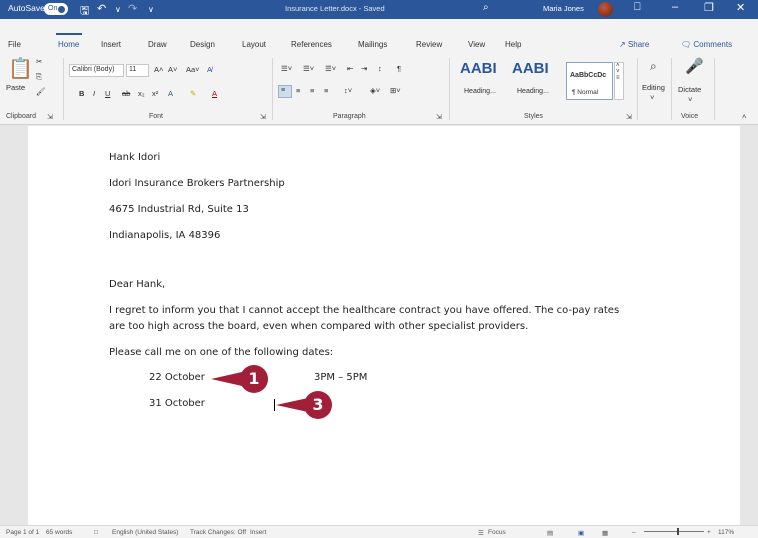 The height and width of the screenshot is (538, 758). Describe the element at coordinates (497, 532) in the screenshot. I see `focus-button: Focus` at that location.